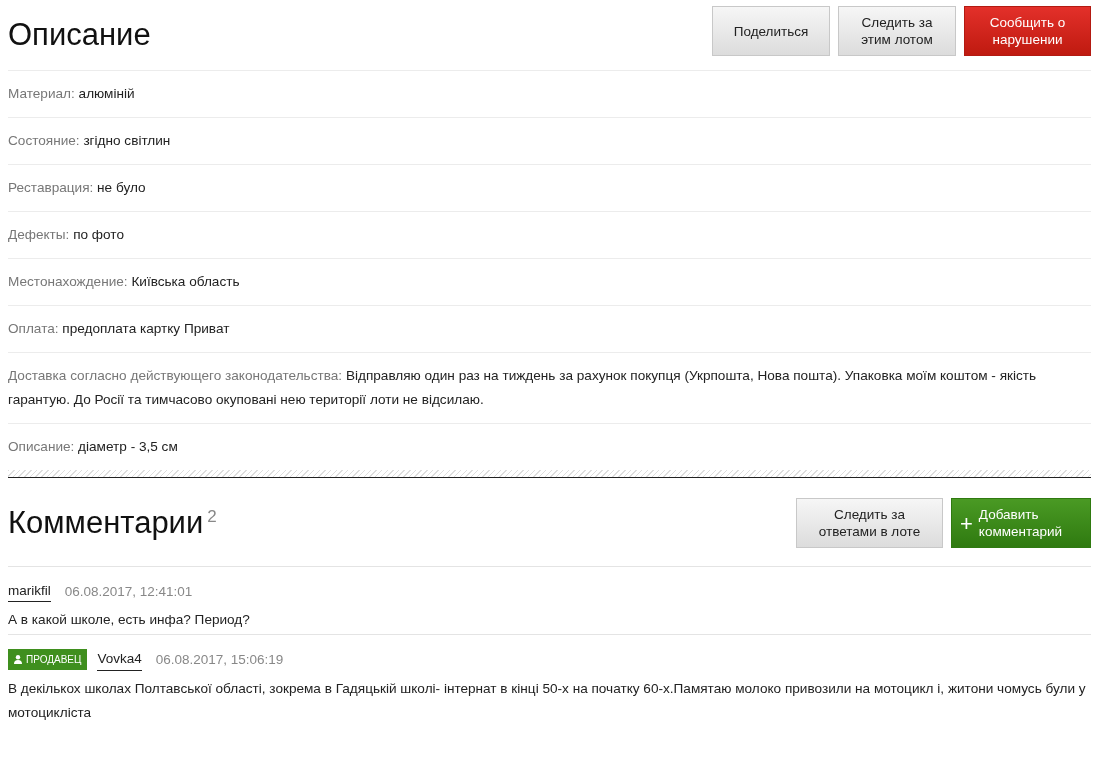 This screenshot has width=1095, height=770. I want to click on field-text: Доставка согласно действующего законодательства: Відправляю один раз на тиждень за рахунок покупця (Укрпошта, Нова пошта). Упаковка моїм коштом - якість гарантую. До Росії та тимчасово окуповані нею території лоти не відсилаю., so click(523, 388).